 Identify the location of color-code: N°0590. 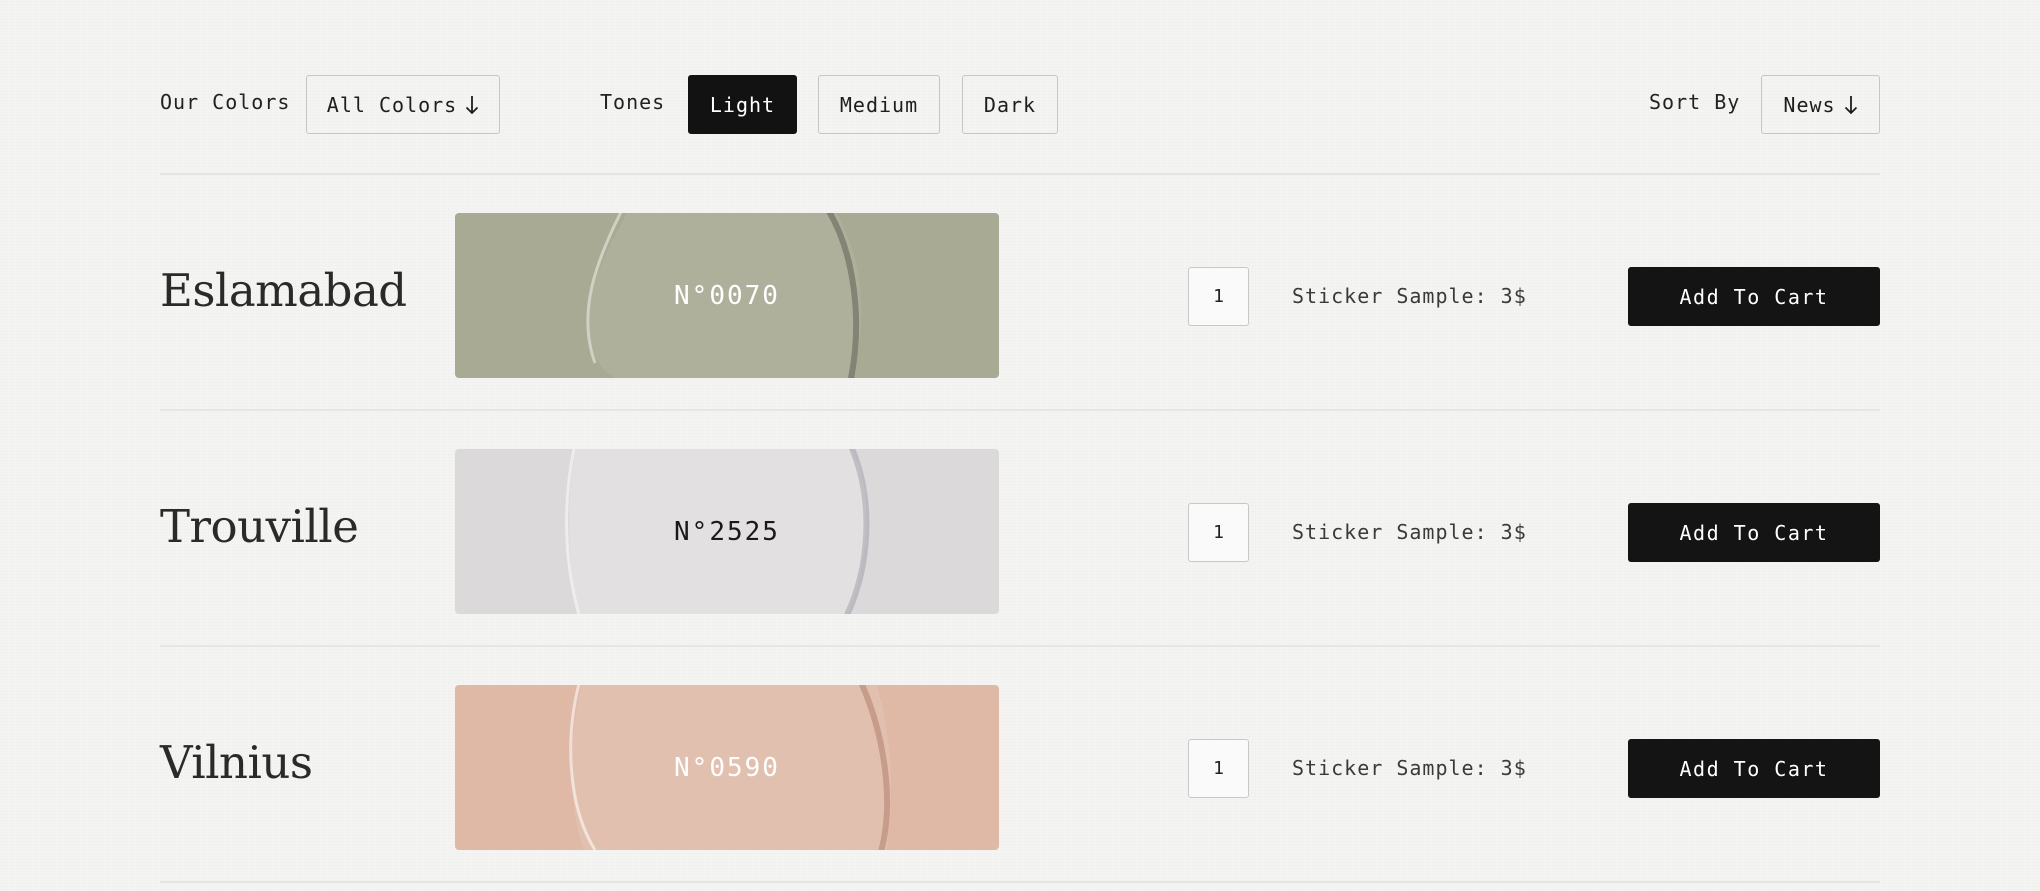
(727, 767).